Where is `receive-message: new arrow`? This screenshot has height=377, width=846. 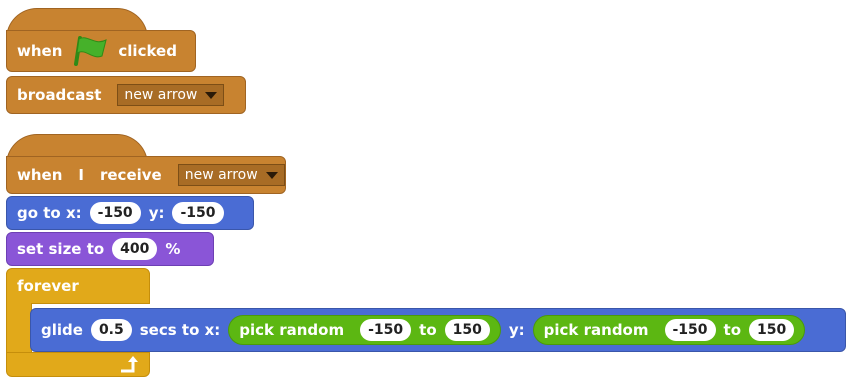 receive-message: new arrow is located at coordinates (221, 175).